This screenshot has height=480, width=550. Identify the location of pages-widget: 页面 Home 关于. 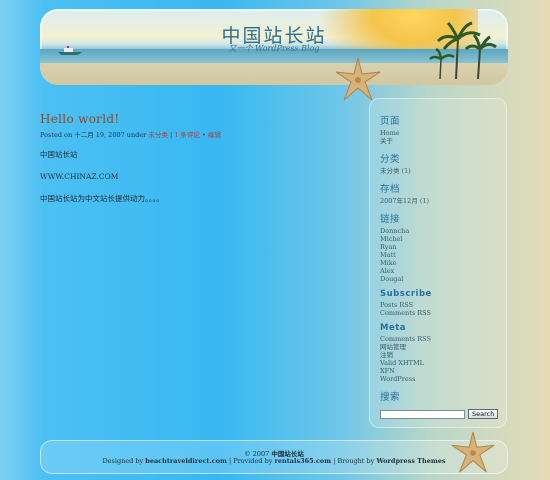
(443, 129).